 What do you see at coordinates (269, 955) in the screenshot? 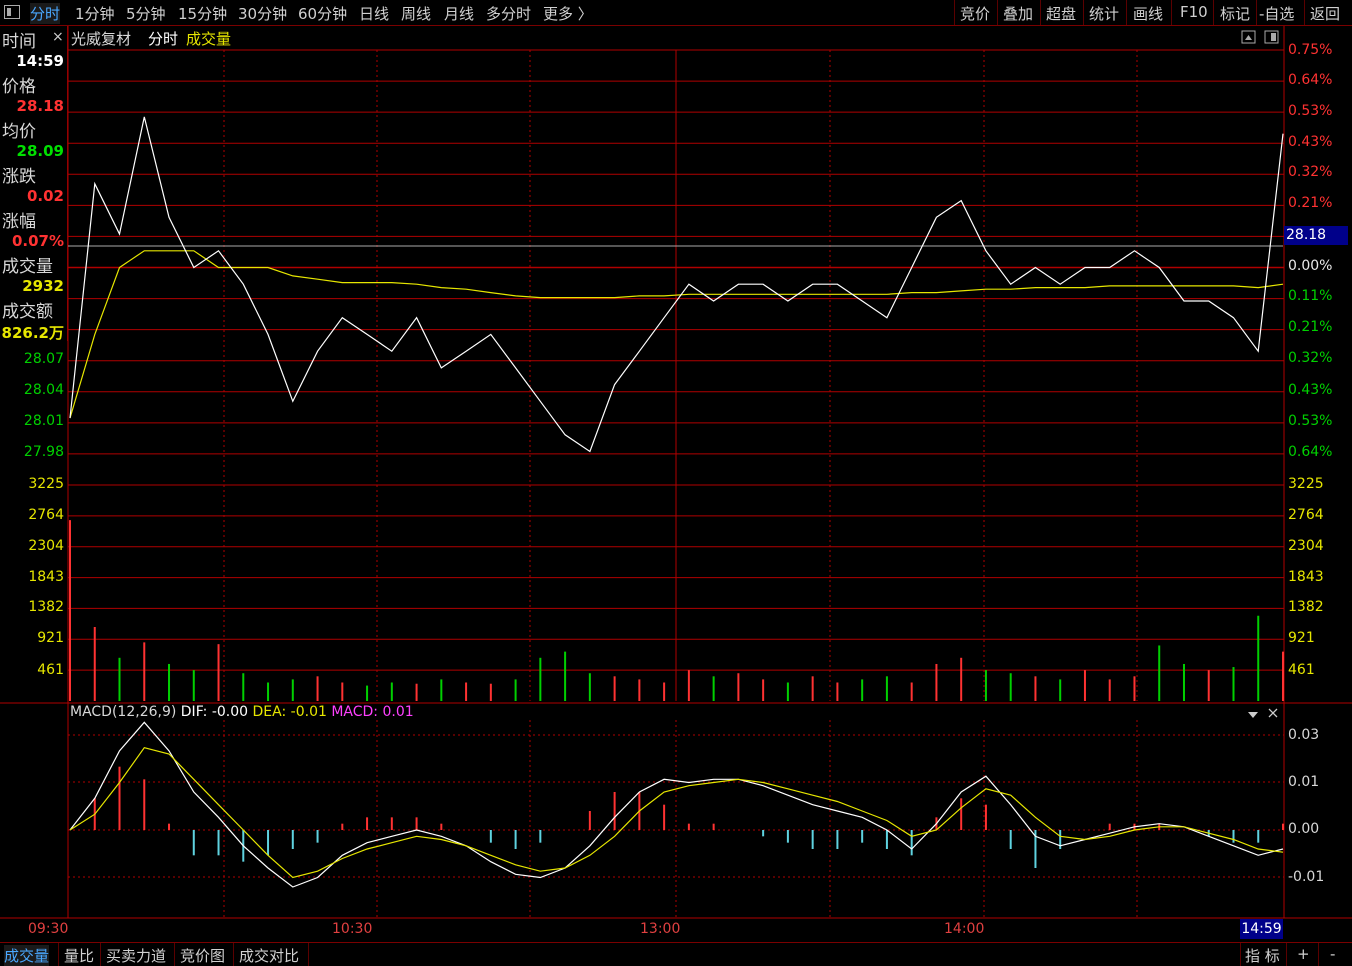
I see `tab-volume-compare: 成交对比` at bounding box center [269, 955].